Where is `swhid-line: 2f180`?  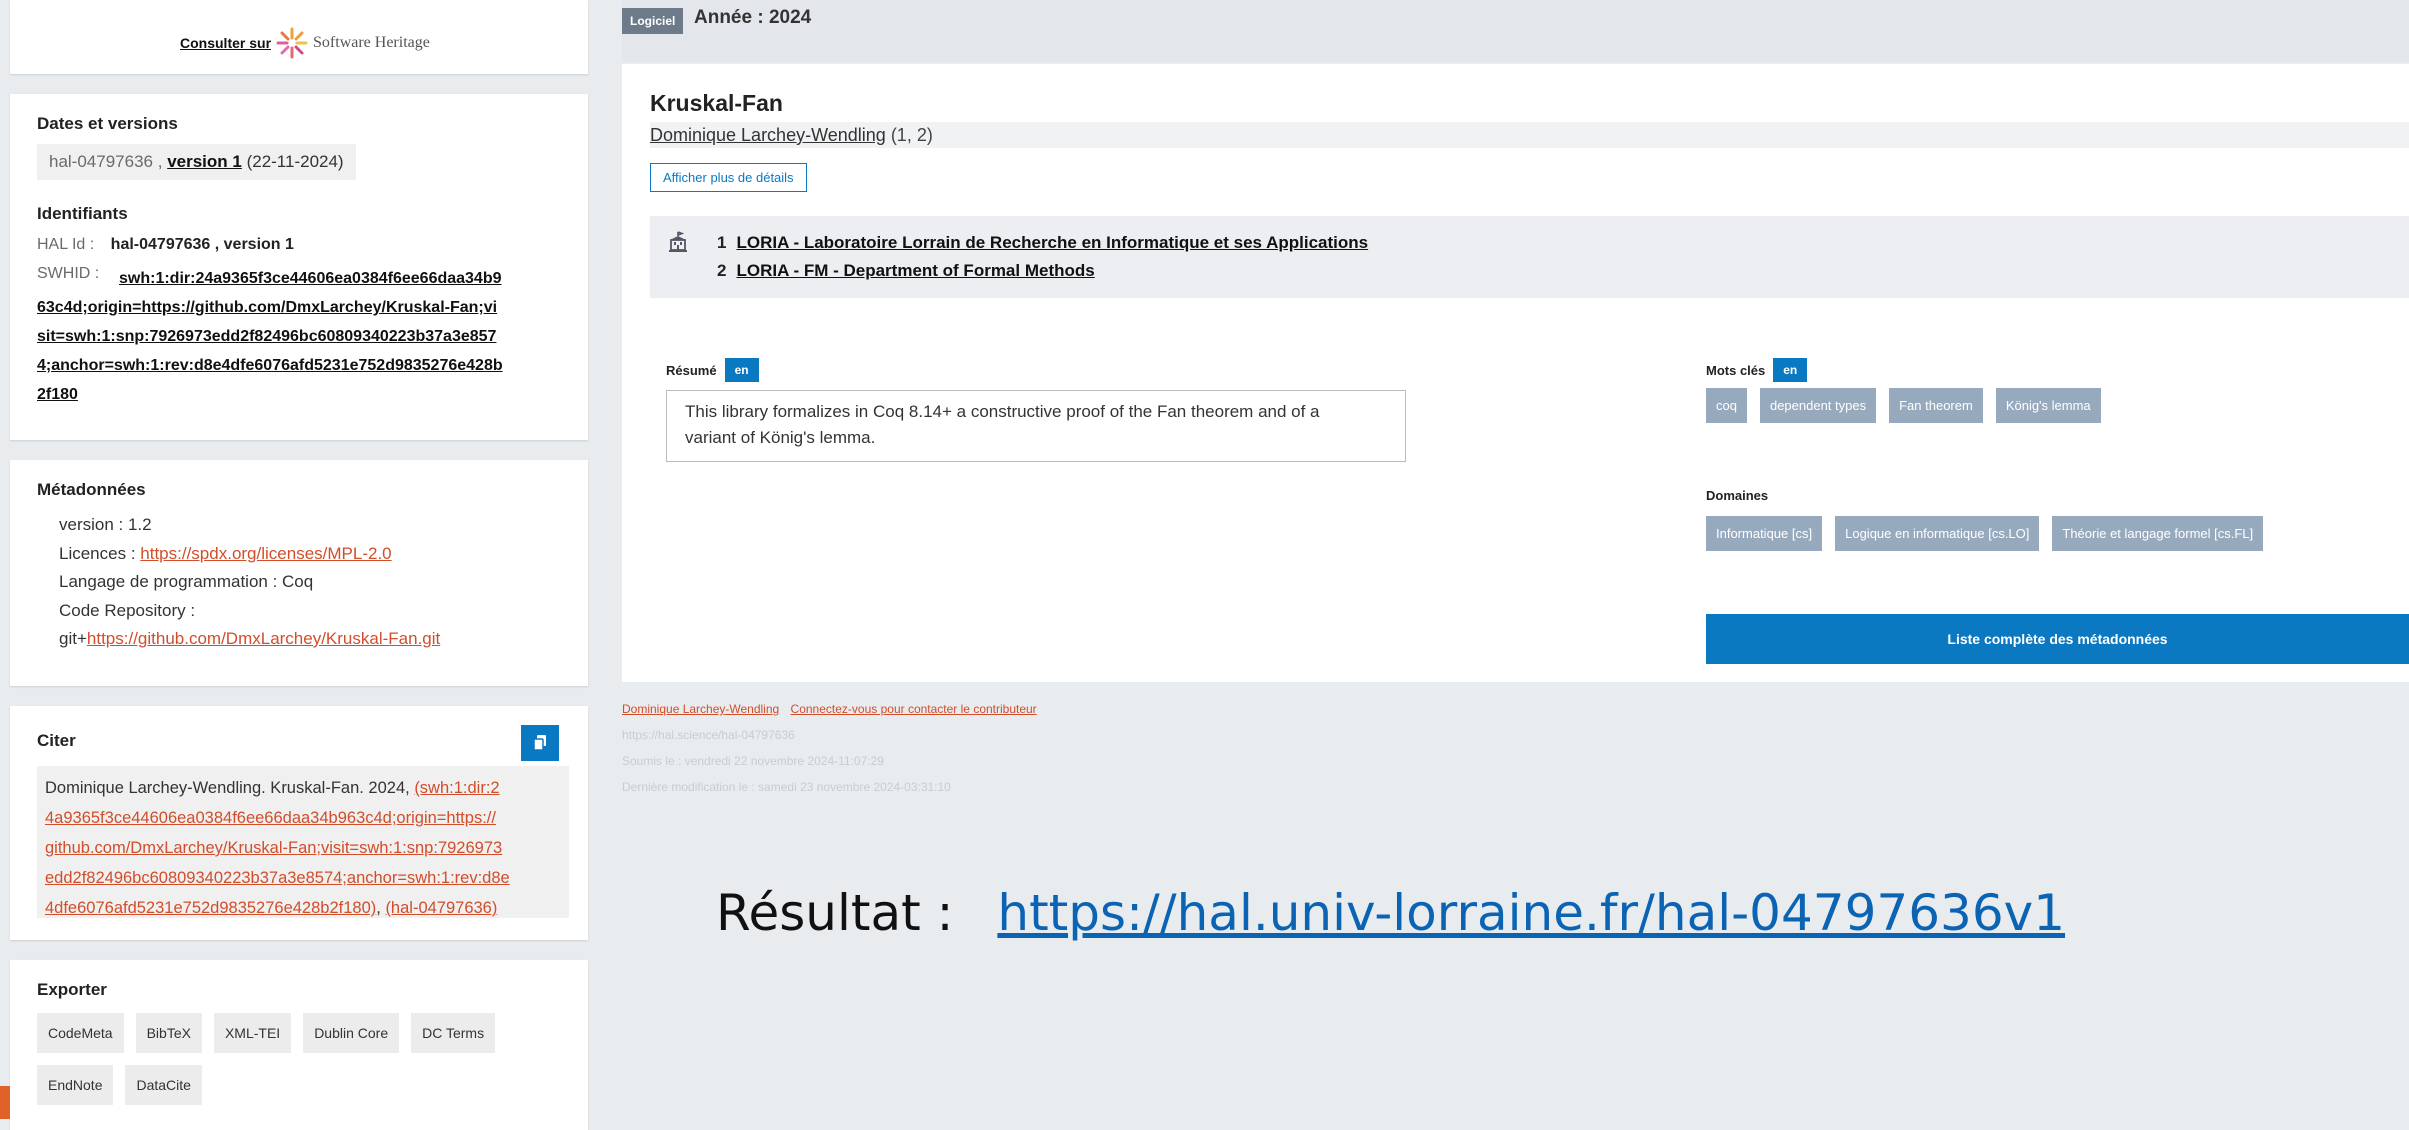
swhid-line: 2f180 is located at coordinates (57, 394).